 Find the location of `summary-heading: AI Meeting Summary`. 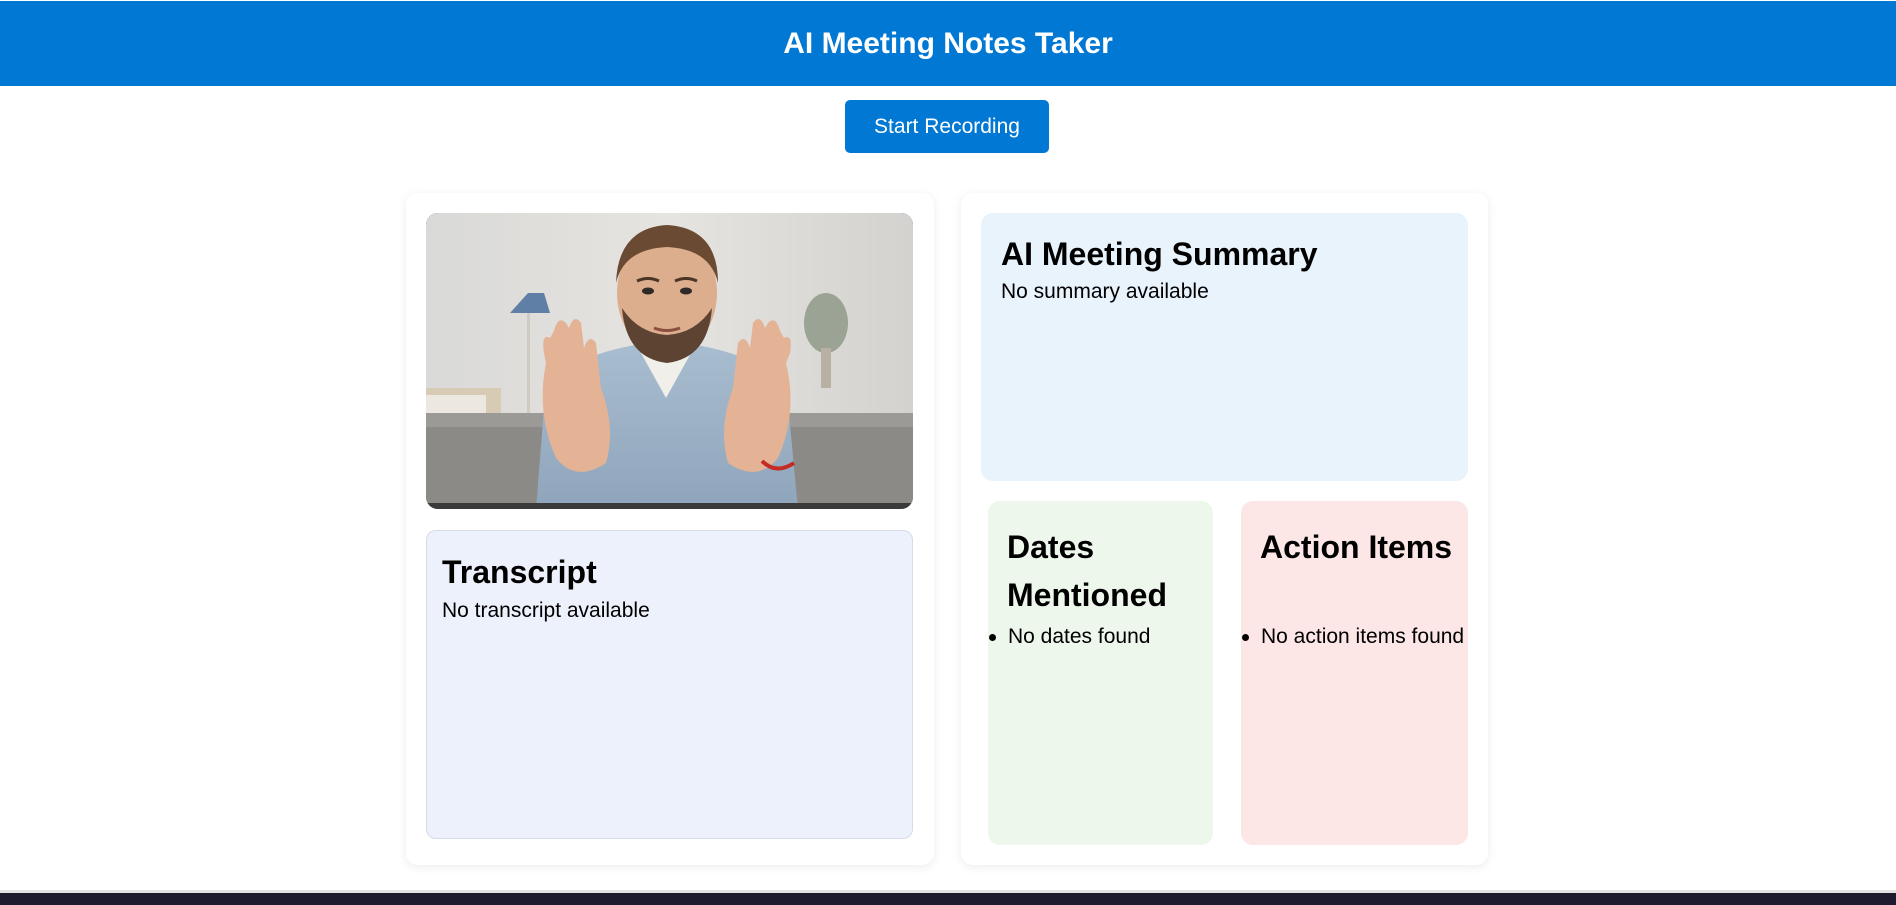

summary-heading: AI Meeting Summary is located at coordinates (1159, 254).